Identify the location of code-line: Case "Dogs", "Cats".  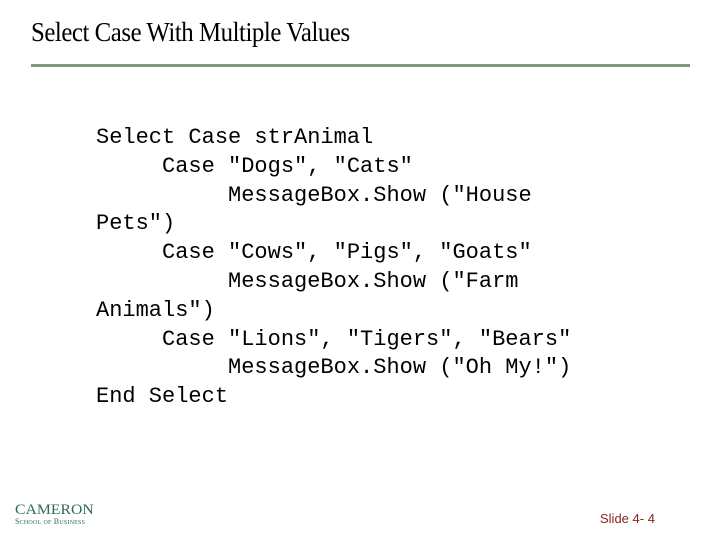
(254, 166).